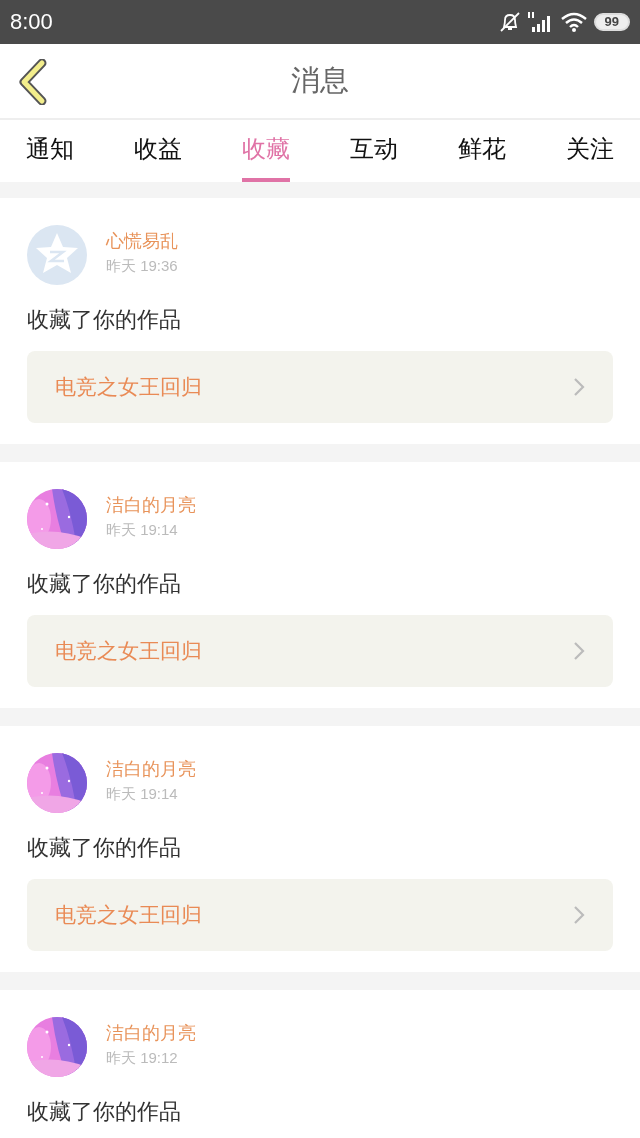 The height and width of the screenshot is (1138, 640). What do you see at coordinates (374, 151) in the screenshot?
I see `tab: 互动` at bounding box center [374, 151].